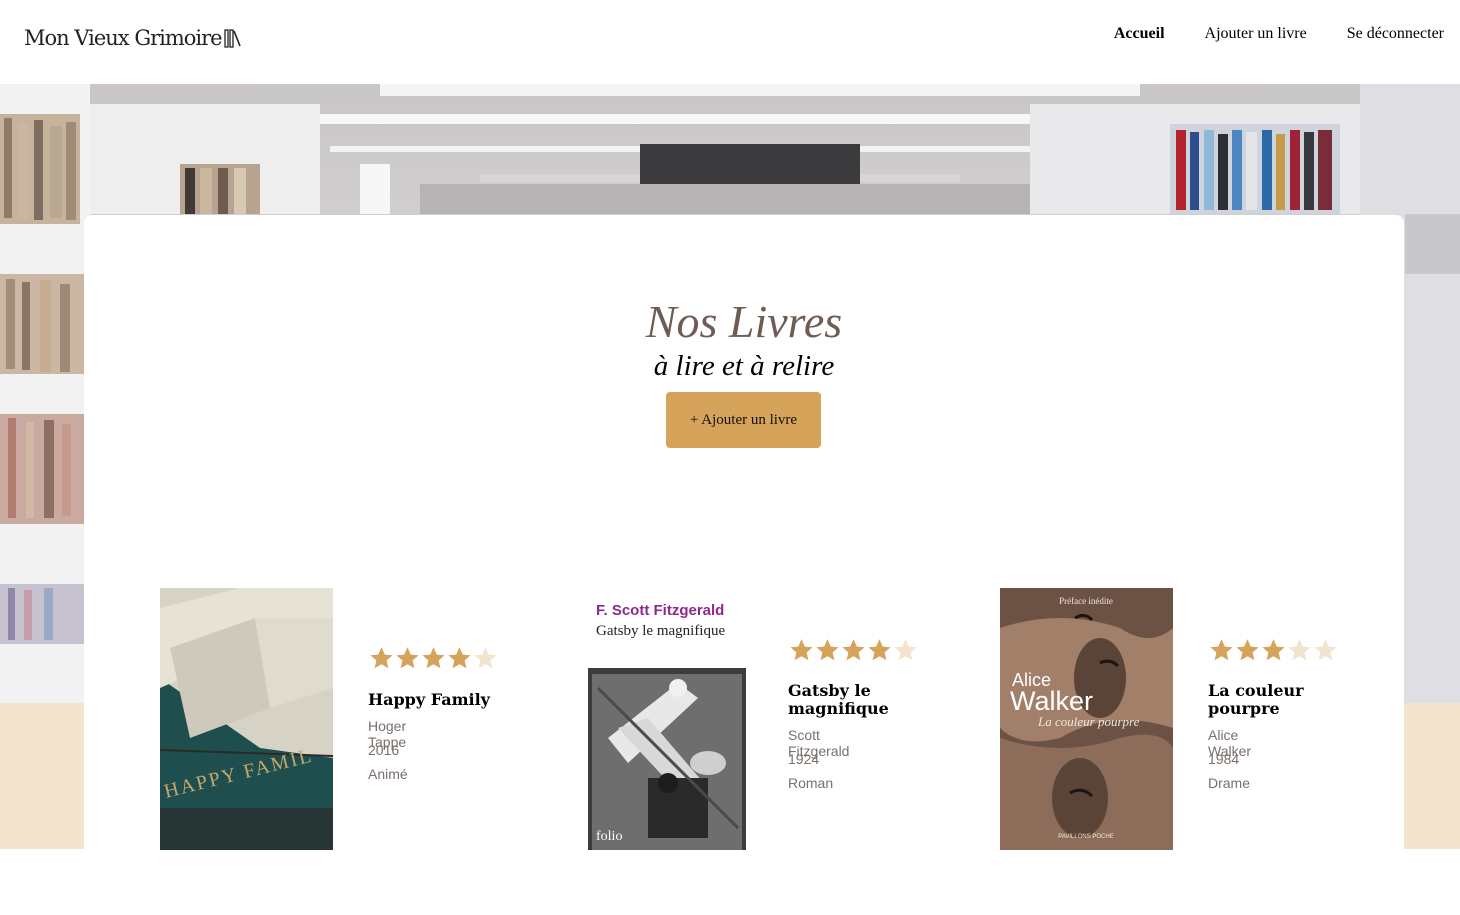  I want to click on svg-text: Préface inédite, so click(1086, 601).